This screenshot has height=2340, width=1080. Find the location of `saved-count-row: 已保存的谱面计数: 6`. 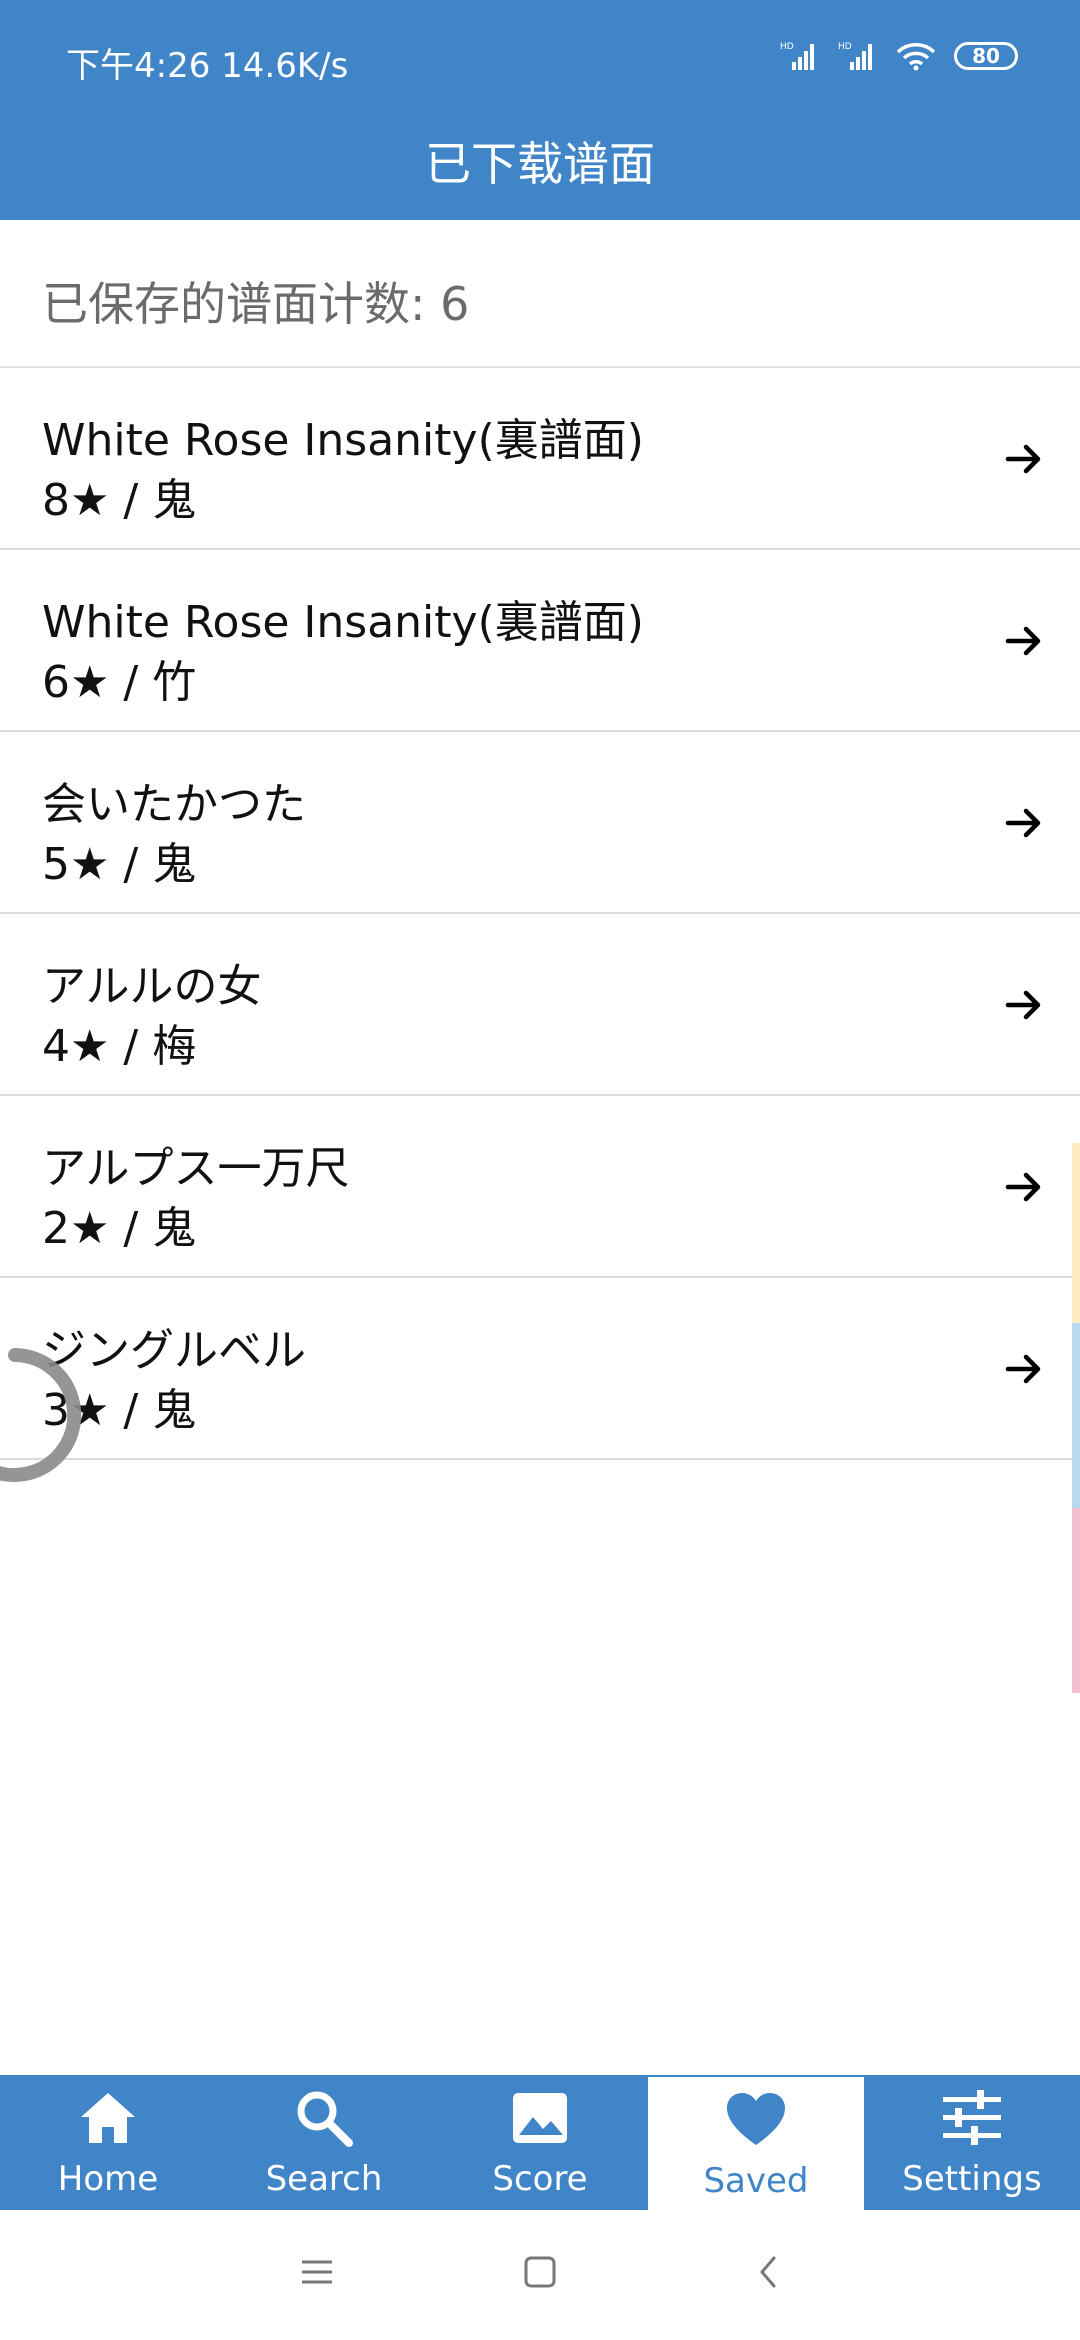

saved-count-row: 已保存的谱面计数: 6 is located at coordinates (540, 294).